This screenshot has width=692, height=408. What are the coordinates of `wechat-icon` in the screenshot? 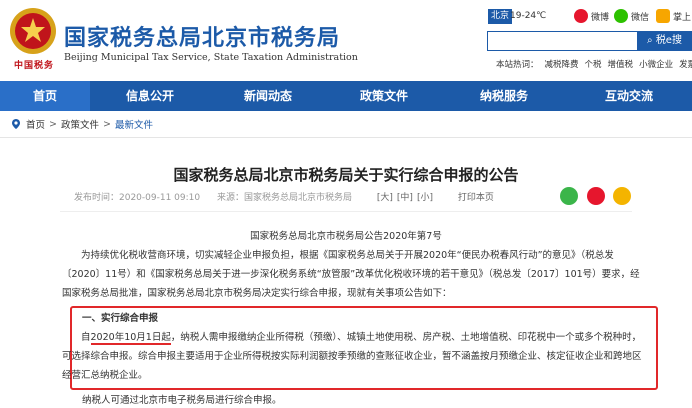 It's located at (621, 16).